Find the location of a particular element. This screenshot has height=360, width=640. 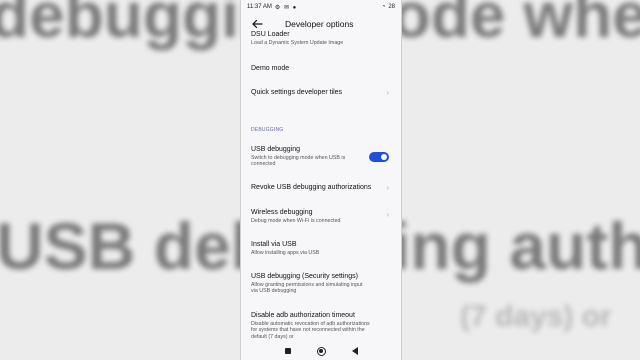

list-item-quick-settings-tiles: Quick settings developer tiles › is located at coordinates (321, 92).